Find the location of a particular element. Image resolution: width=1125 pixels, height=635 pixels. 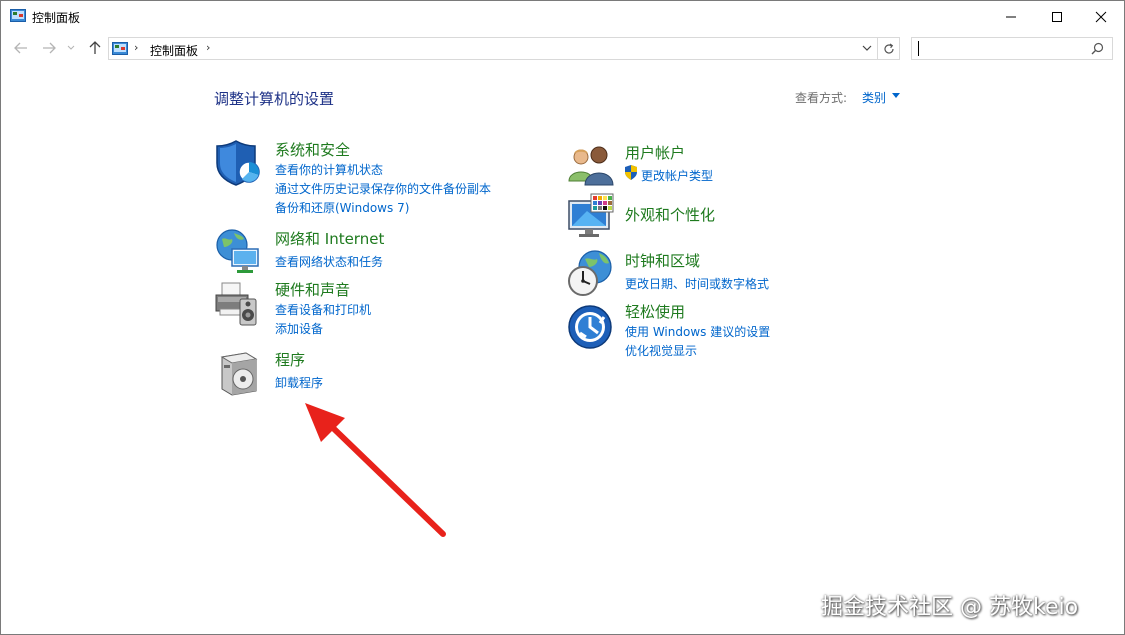

maximize-button is located at coordinates (1057, 16).